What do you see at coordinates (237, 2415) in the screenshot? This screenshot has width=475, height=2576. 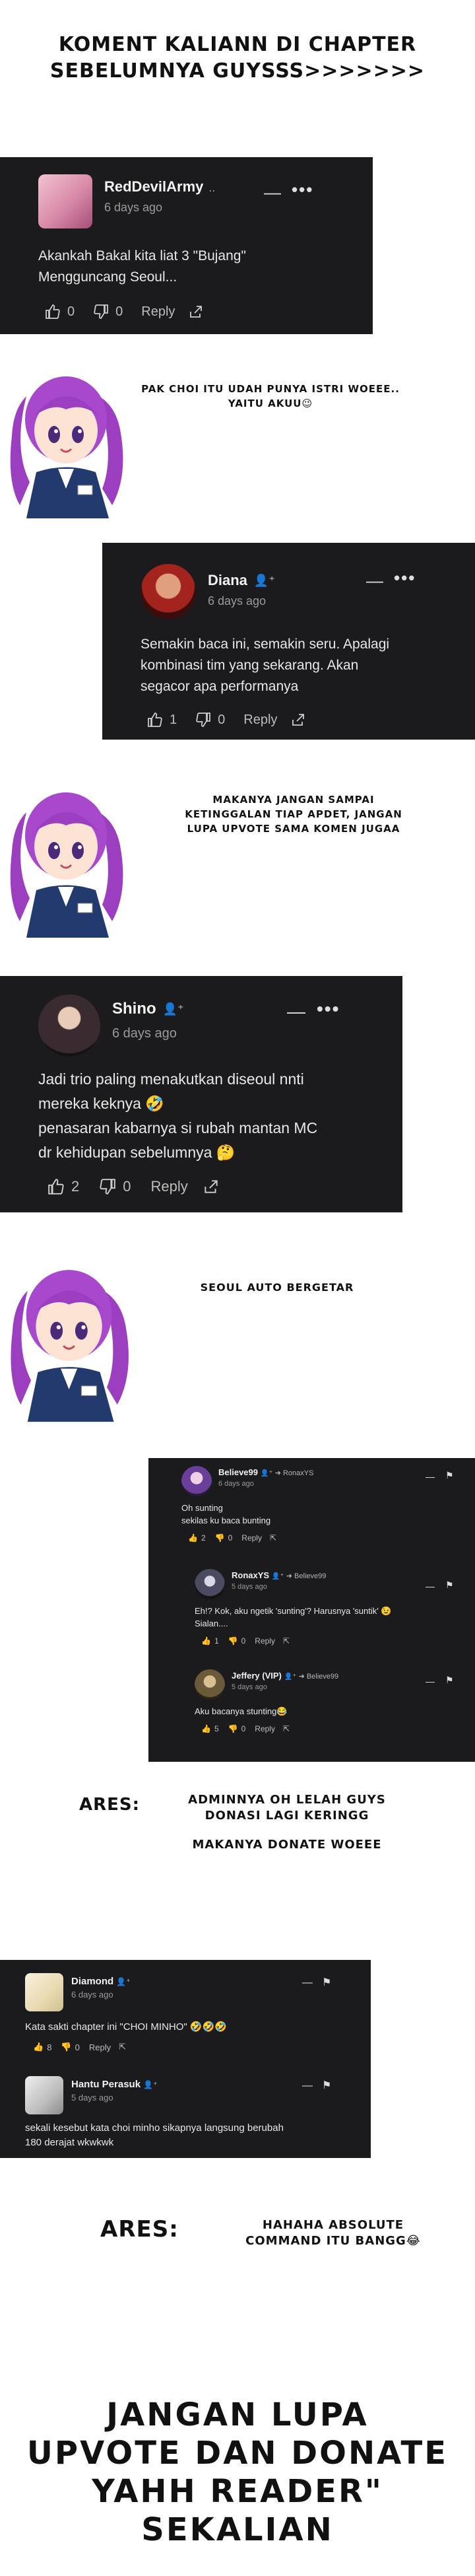 I see `footer-line: JANGAN LUPA` at bounding box center [237, 2415].